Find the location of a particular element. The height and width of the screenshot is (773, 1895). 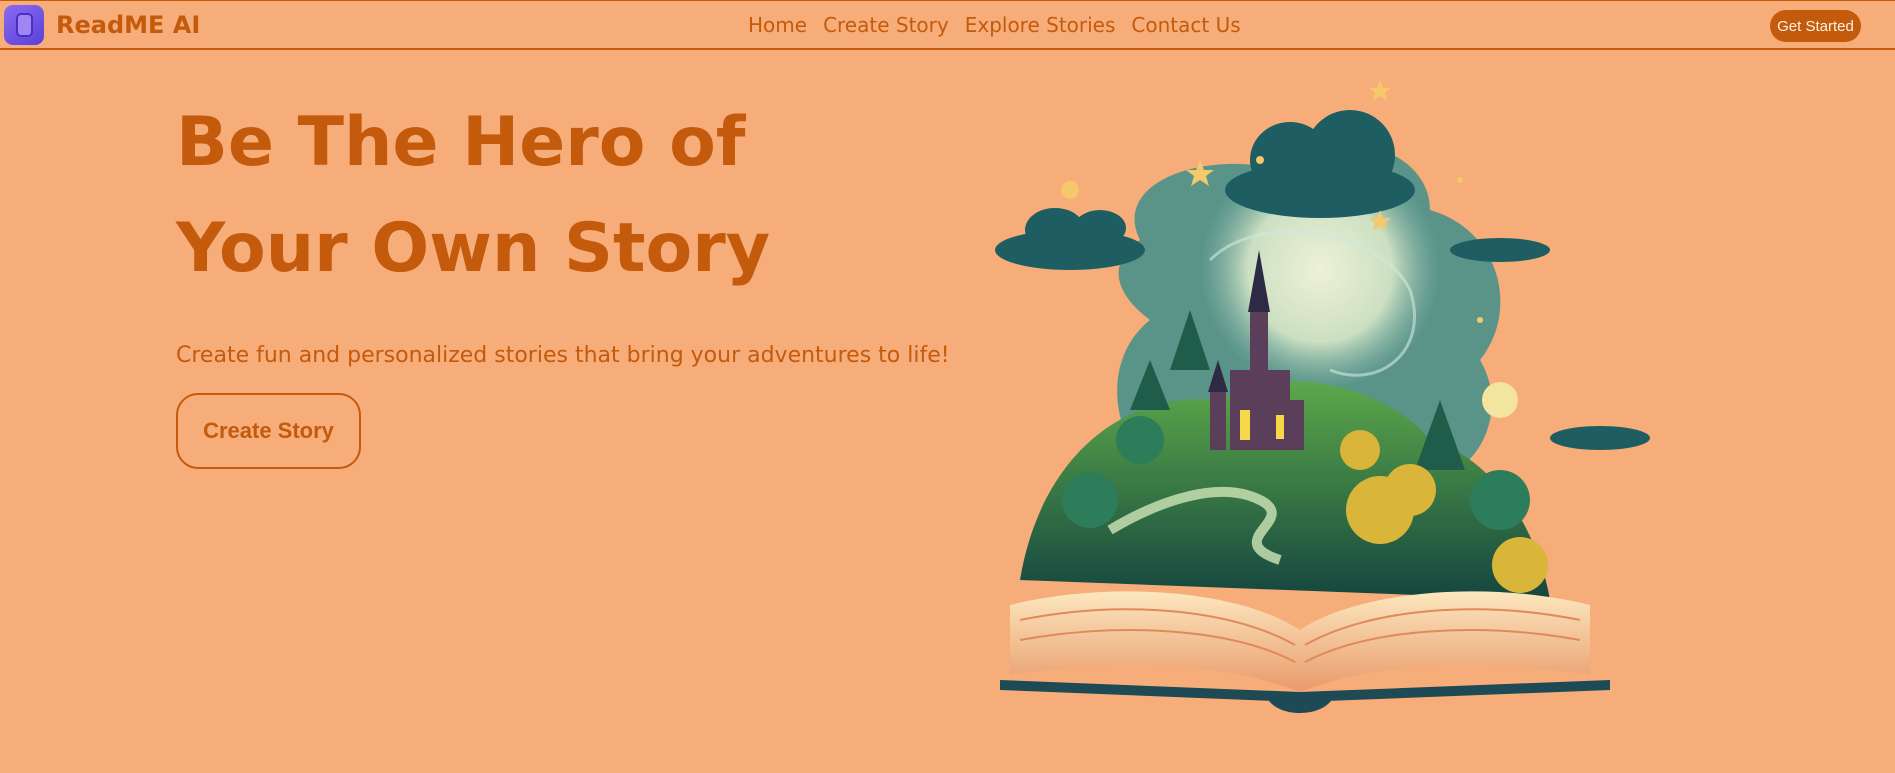

cloud-icon is located at coordinates (1320, 164).